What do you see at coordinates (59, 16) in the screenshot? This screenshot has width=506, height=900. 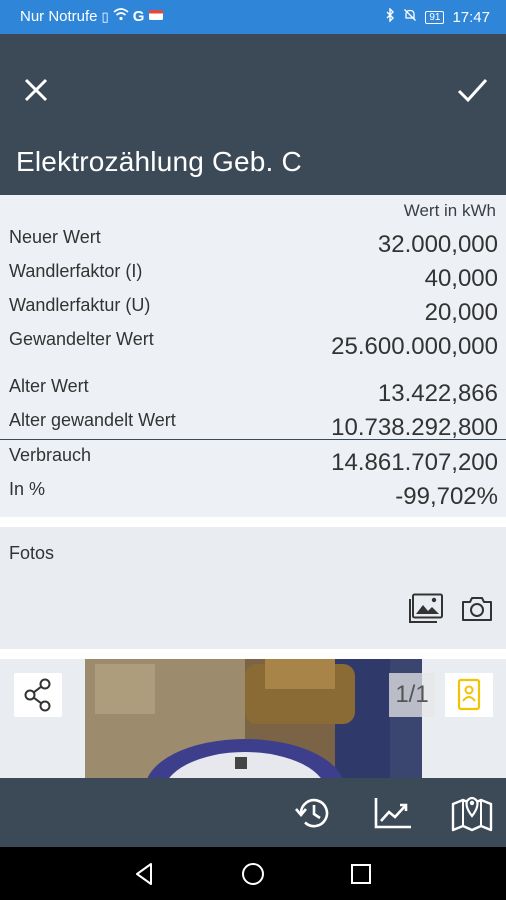 I see `carrier-label: Nur Notrufe` at bounding box center [59, 16].